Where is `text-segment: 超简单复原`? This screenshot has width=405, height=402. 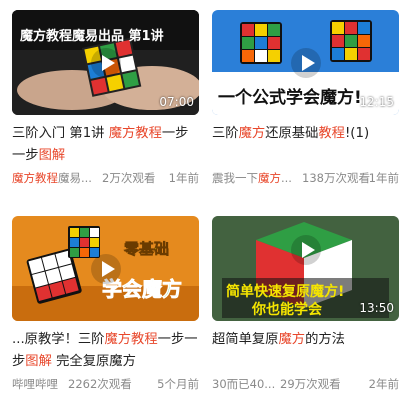
text-segment: 超简单复原 is located at coordinates (245, 339).